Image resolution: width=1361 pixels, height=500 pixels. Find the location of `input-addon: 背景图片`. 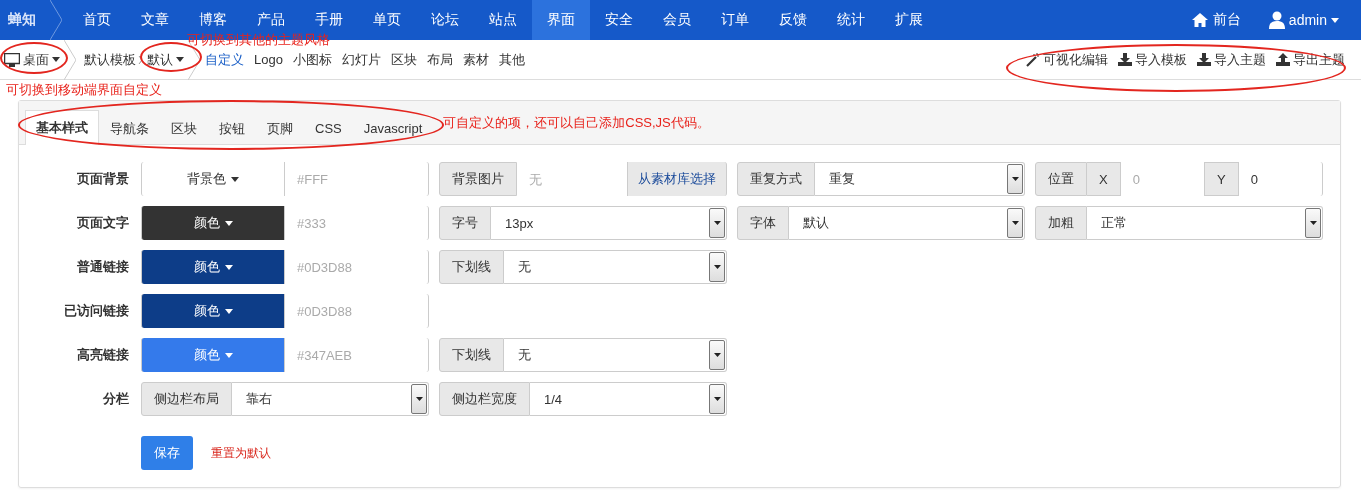

input-addon: 背景图片 is located at coordinates (478, 179).